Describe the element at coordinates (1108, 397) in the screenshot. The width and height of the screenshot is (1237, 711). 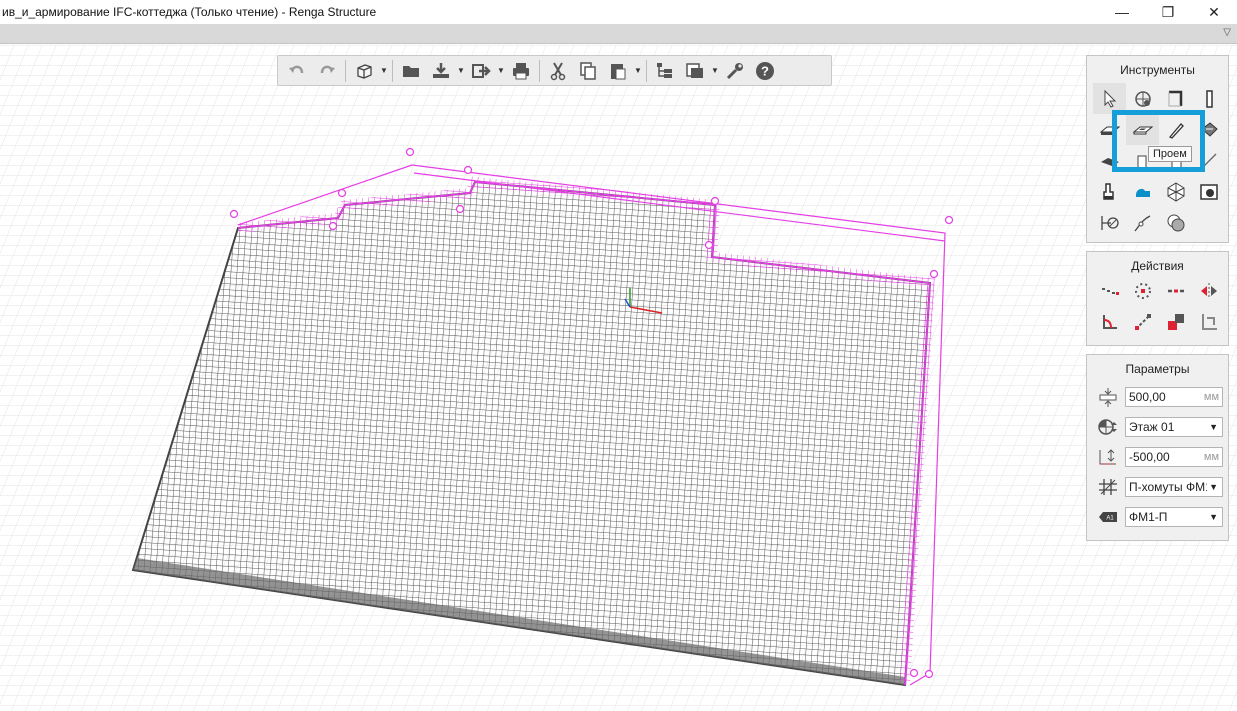
I see `thickness-icon` at that location.